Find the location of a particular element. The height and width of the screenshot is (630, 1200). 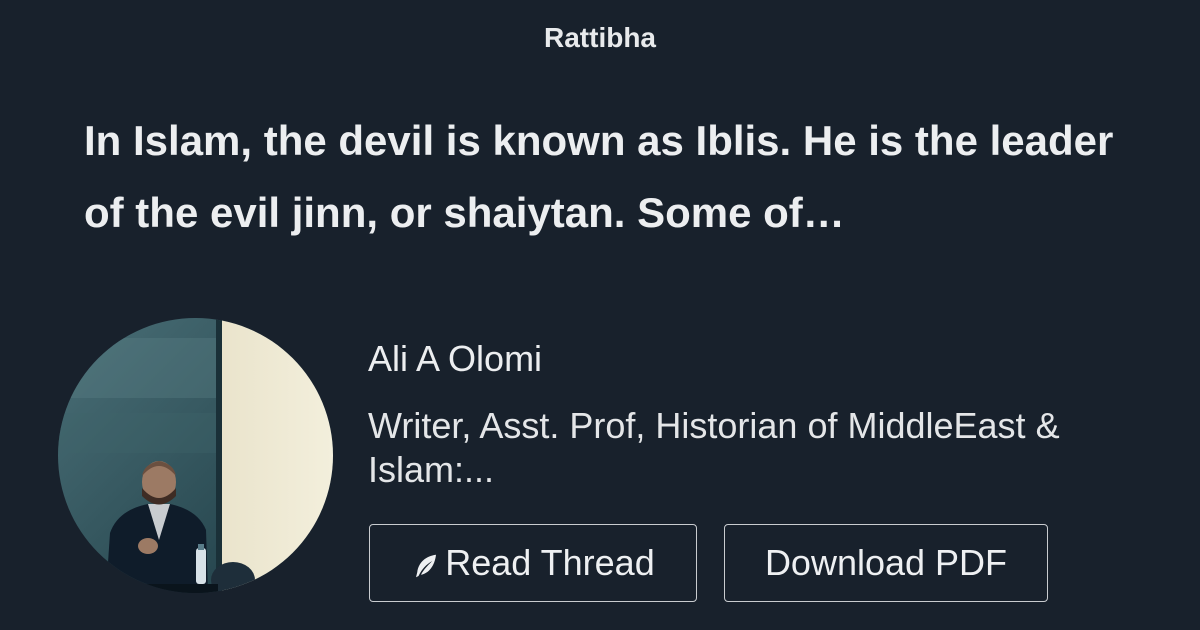

author-name: Ali A Olomi is located at coordinates (455, 359).